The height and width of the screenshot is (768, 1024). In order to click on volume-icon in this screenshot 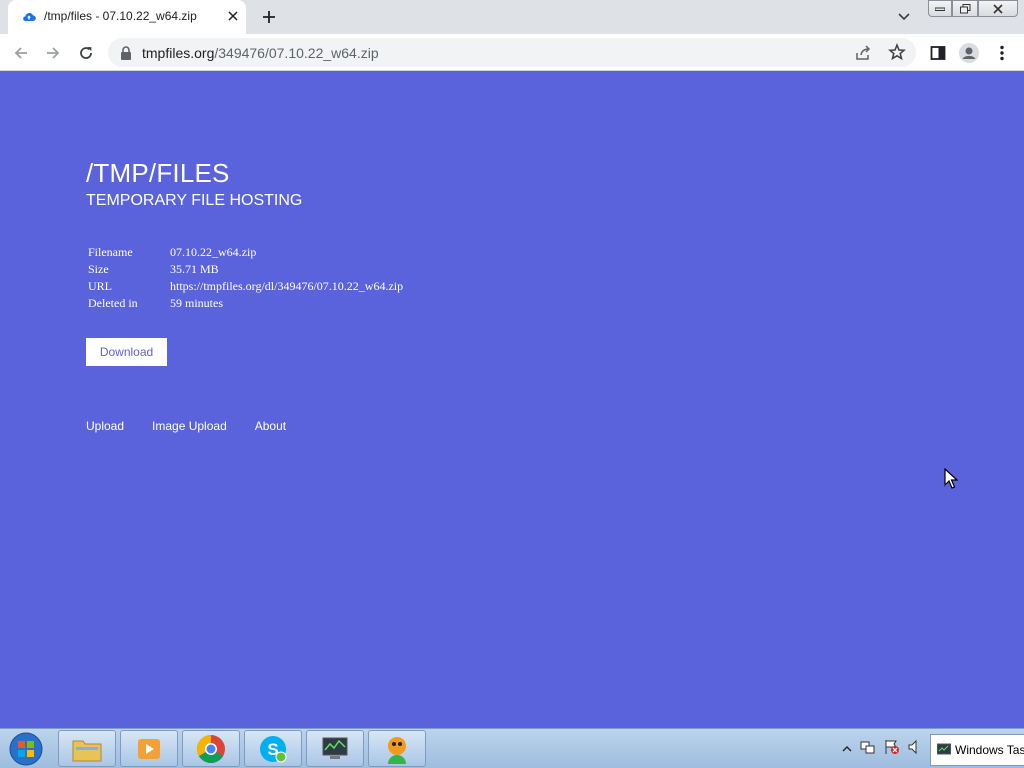, I will do `click(914, 749)`.